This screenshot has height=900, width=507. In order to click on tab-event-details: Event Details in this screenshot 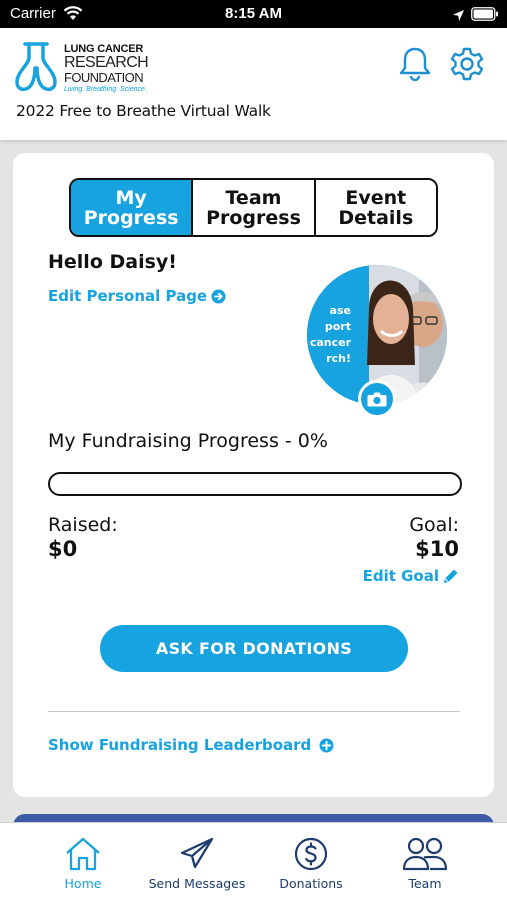, I will do `click(374, 207)`.